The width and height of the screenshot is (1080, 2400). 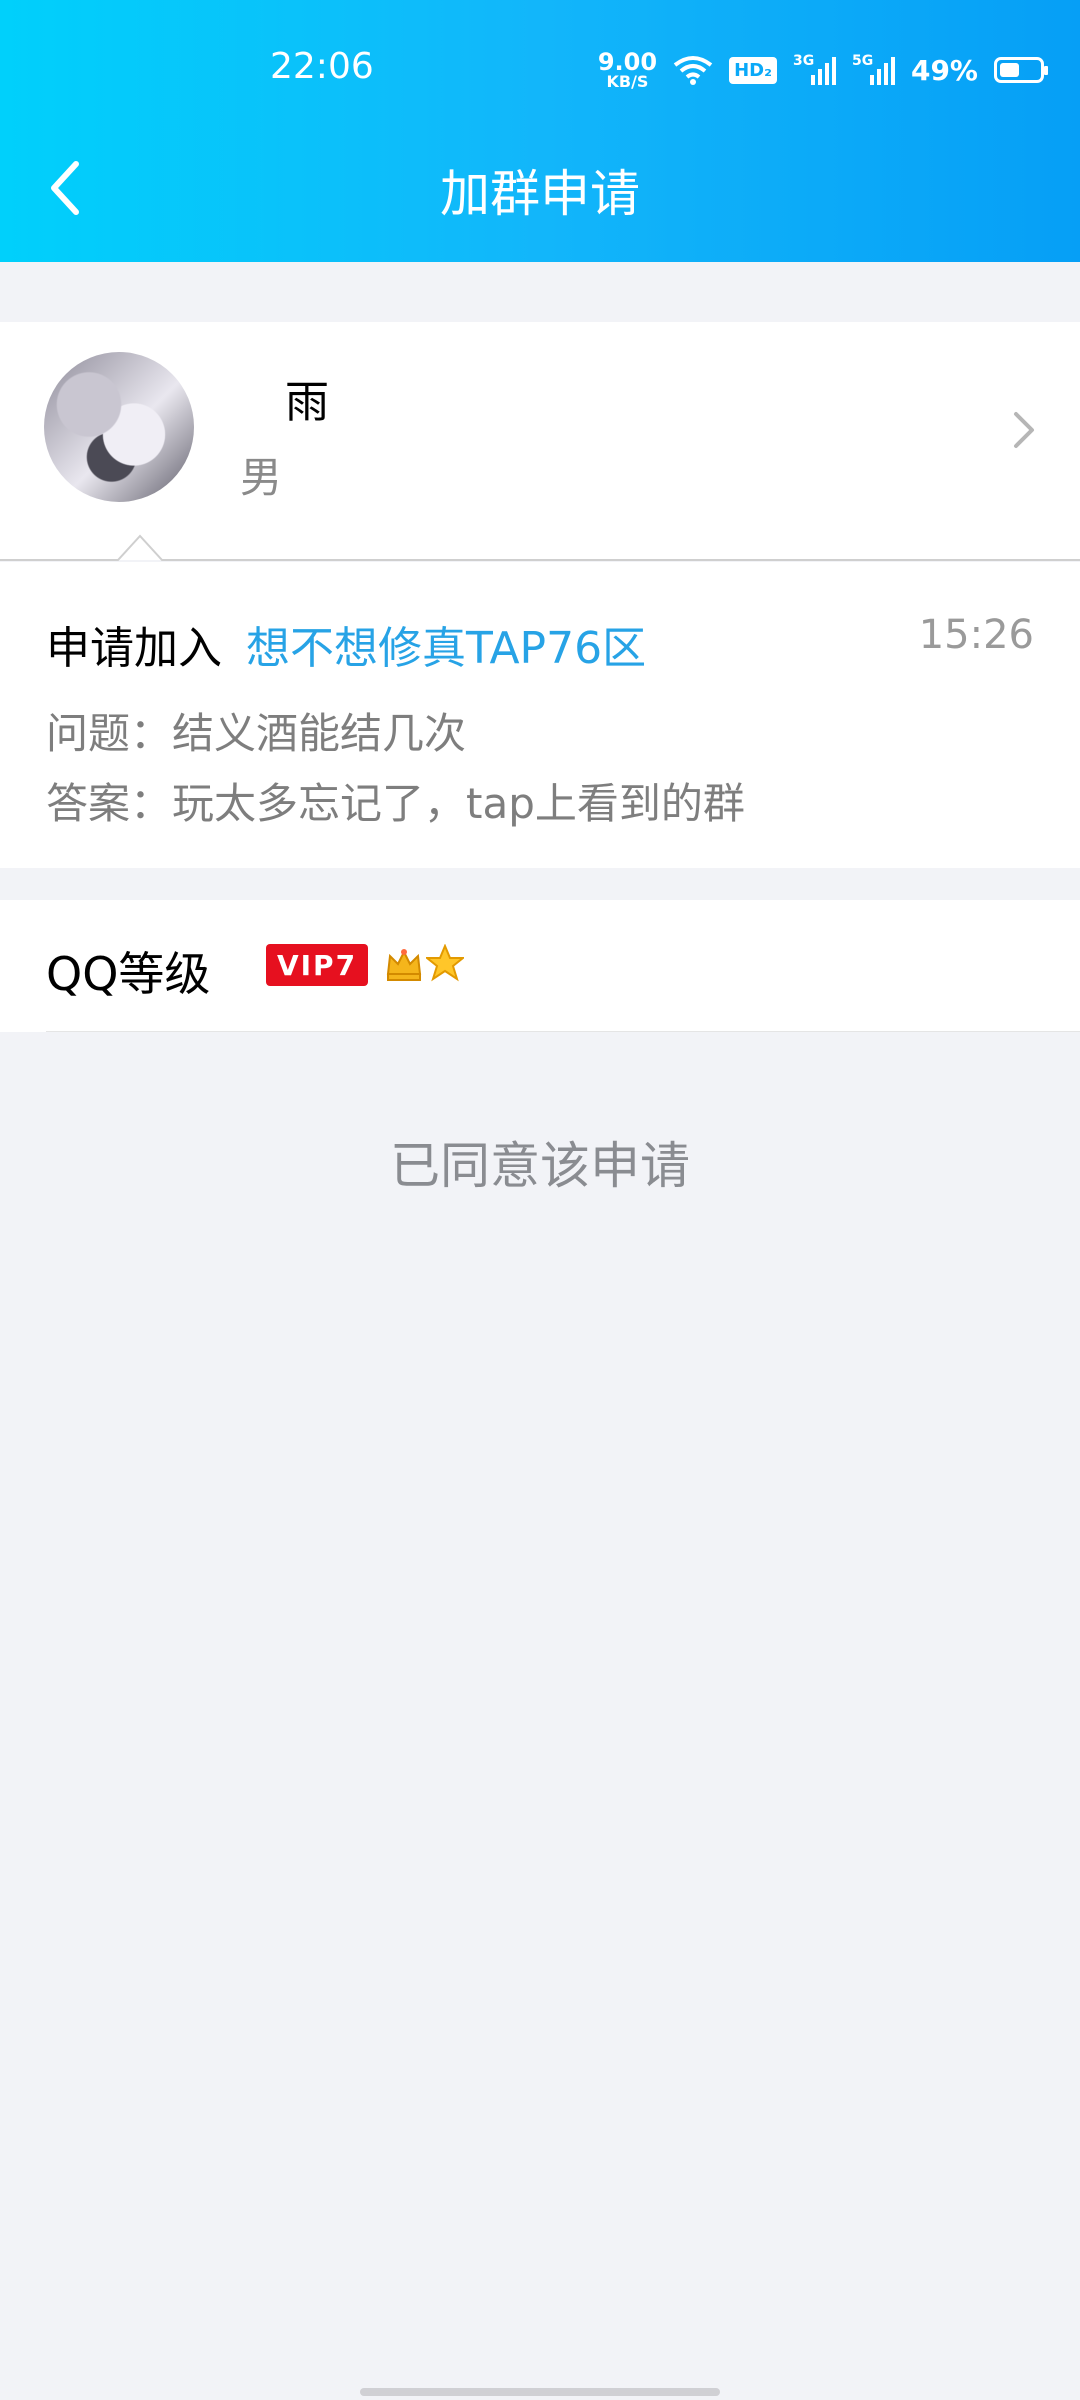 I want to click on network-speed-unit: KB/S, so click(x=627, y=81).